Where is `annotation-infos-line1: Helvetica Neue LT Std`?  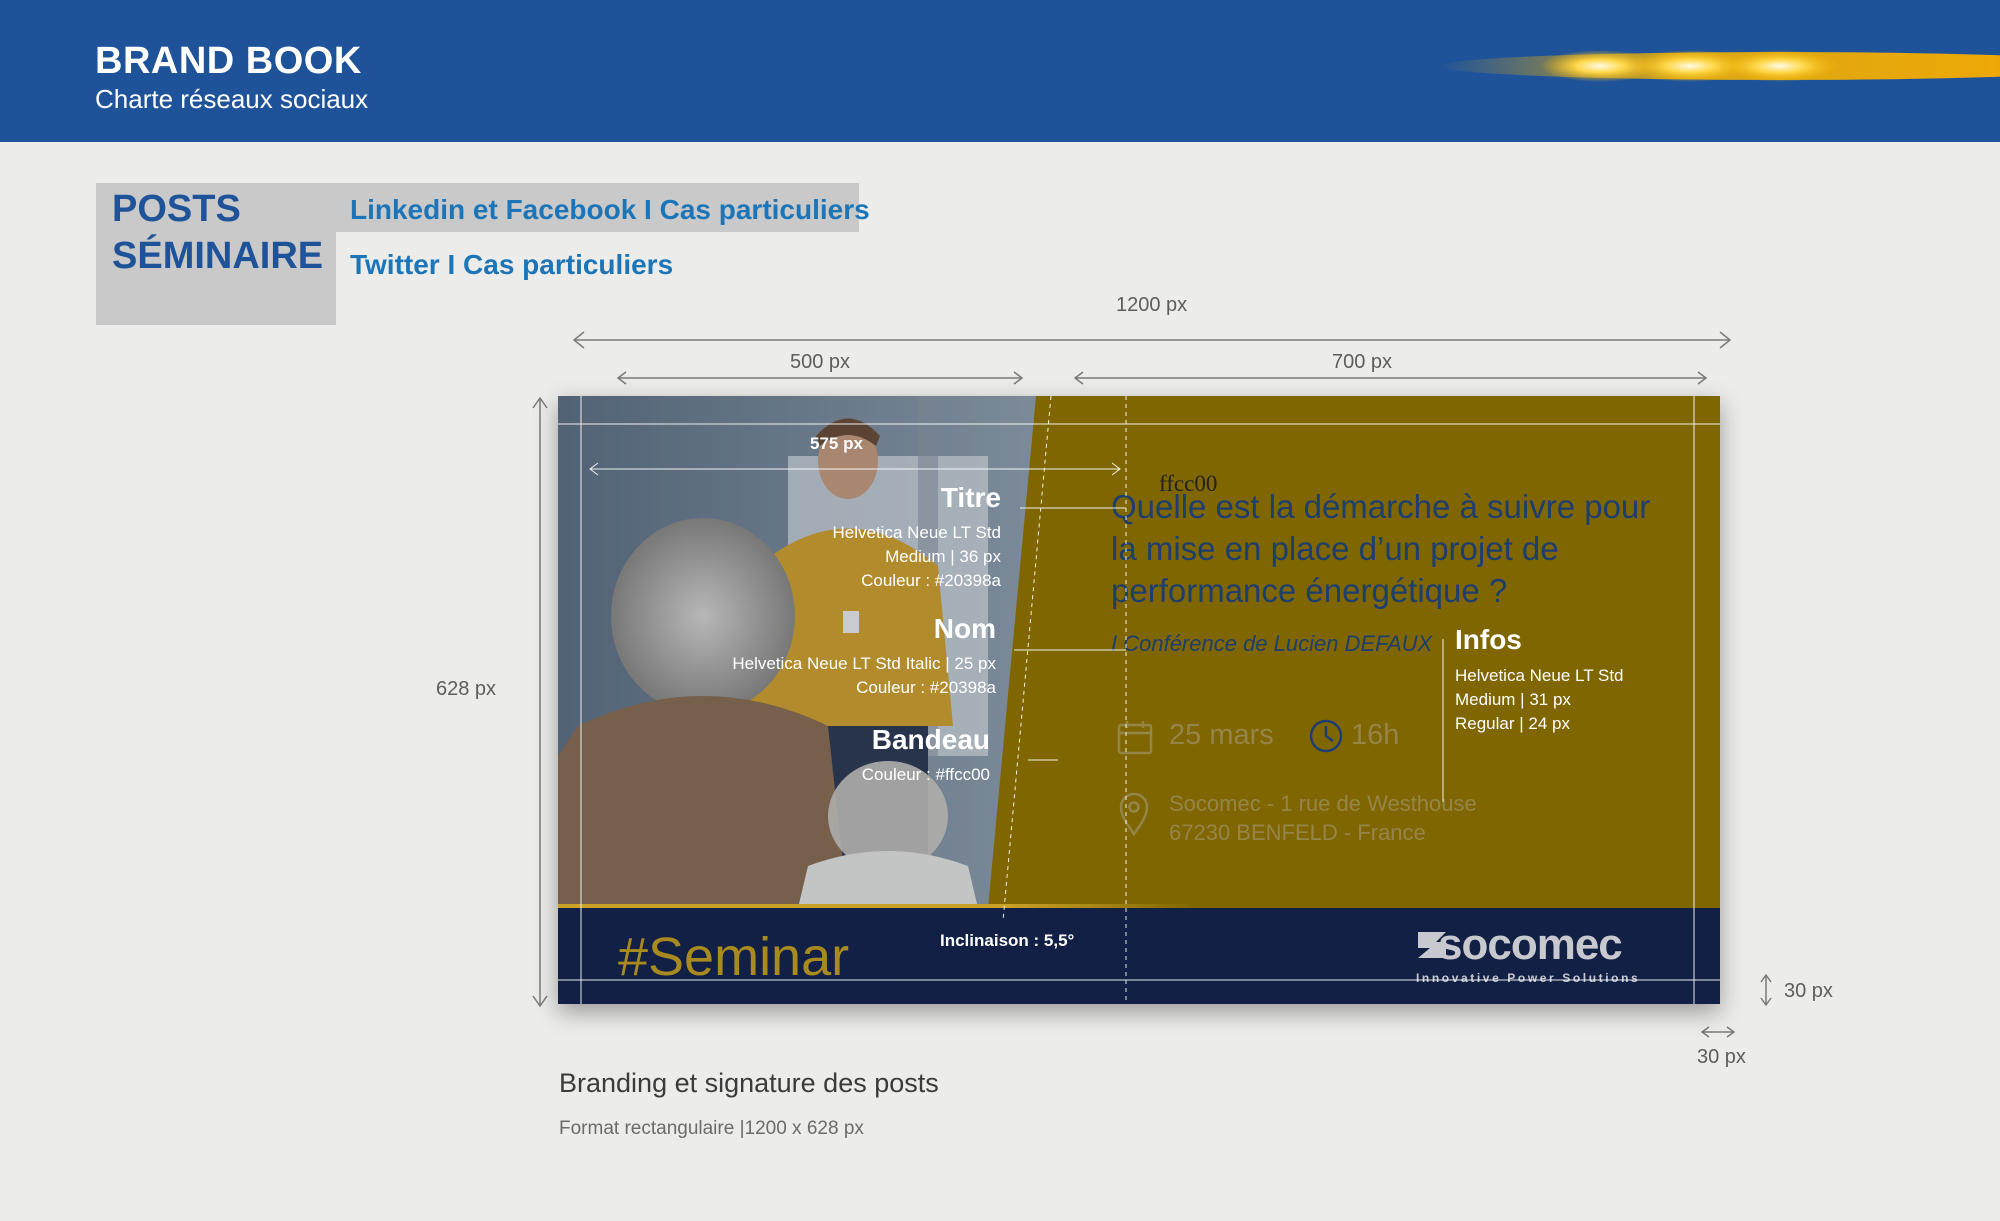
annotation-infos-line1: Helvetica Neue LT Std is located at coordinates (1539, 675).